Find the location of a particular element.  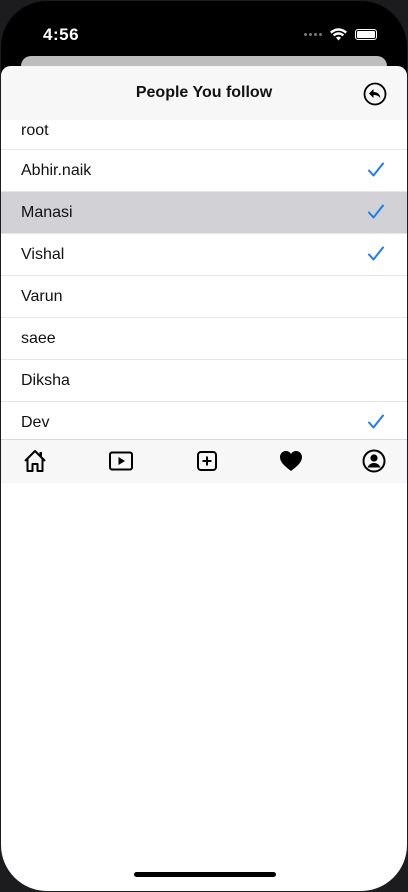

notch is located at coordinates (203, 21).